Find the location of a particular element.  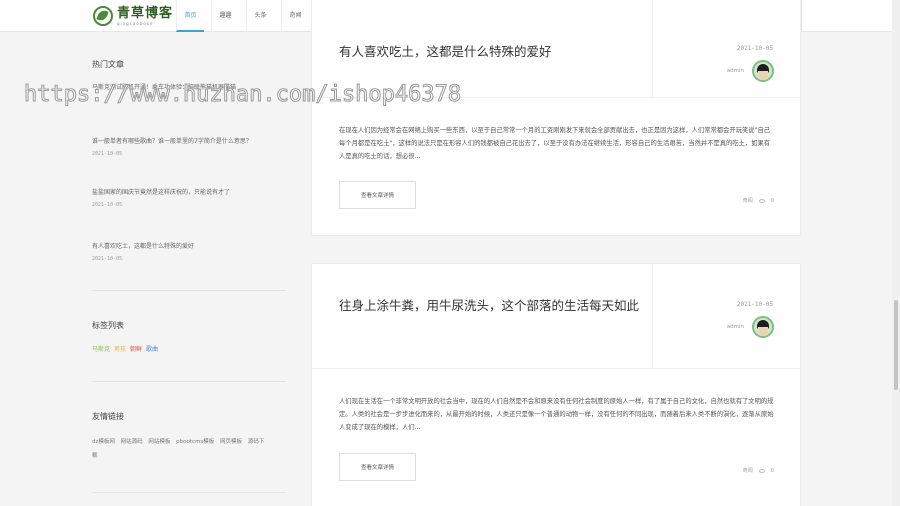

hot-article-item: 盐盐国家的国庆节竟然是这样庆祝的，只能说有才了 2021-10-05 is located at coordinates (189, 197).